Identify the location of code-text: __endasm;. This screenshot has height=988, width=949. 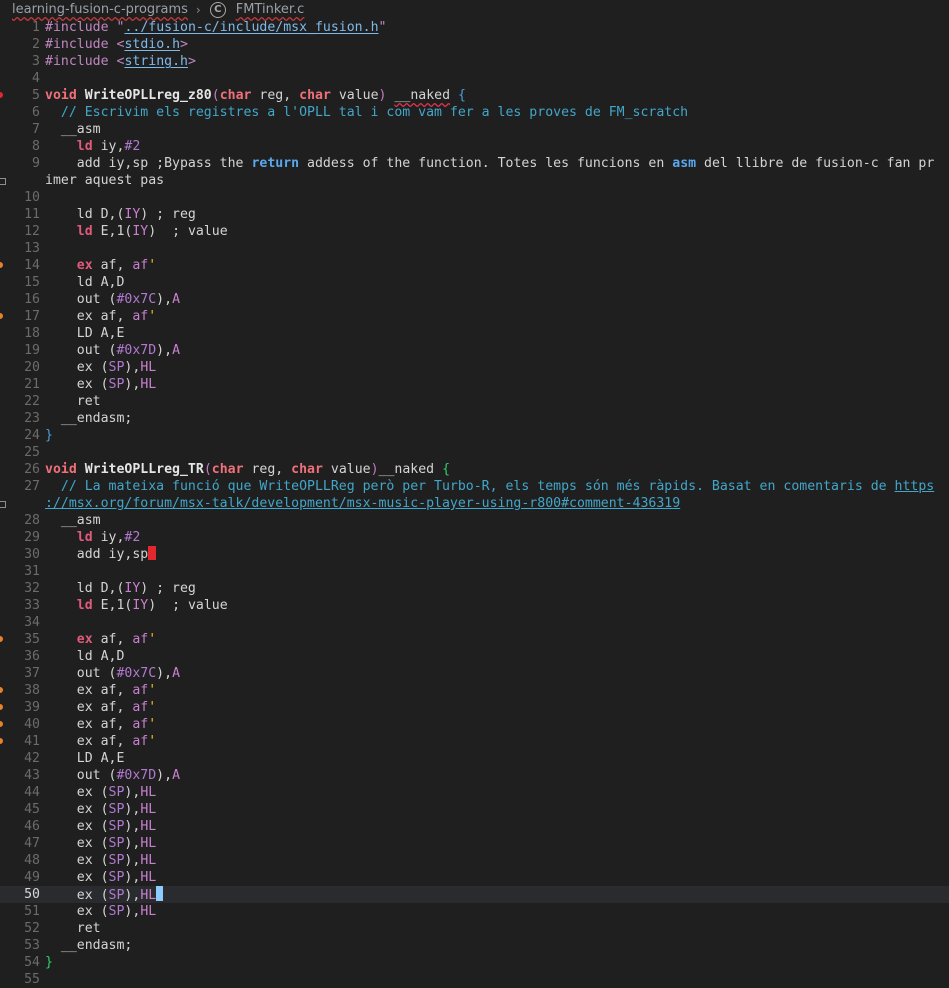
(89, 945).